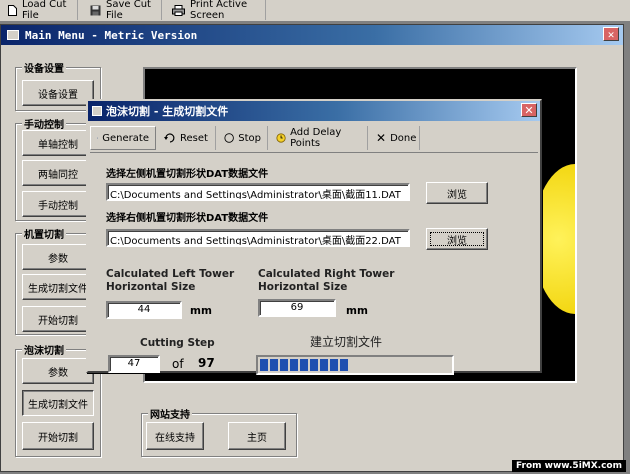 This screenshot has height=474, width=630. I want to click on print-active-screen-button: Print Active Screen, so click(216, 10).